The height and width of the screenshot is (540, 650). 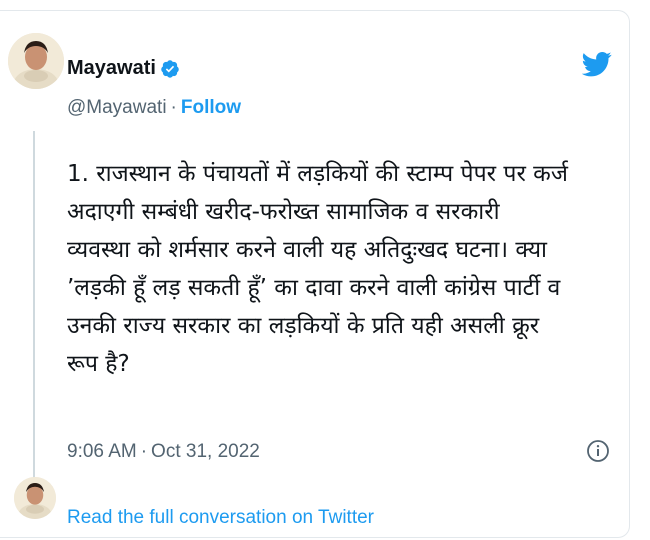 I want to click on author-name-row: Mayawati, so click(x=123, y=68).